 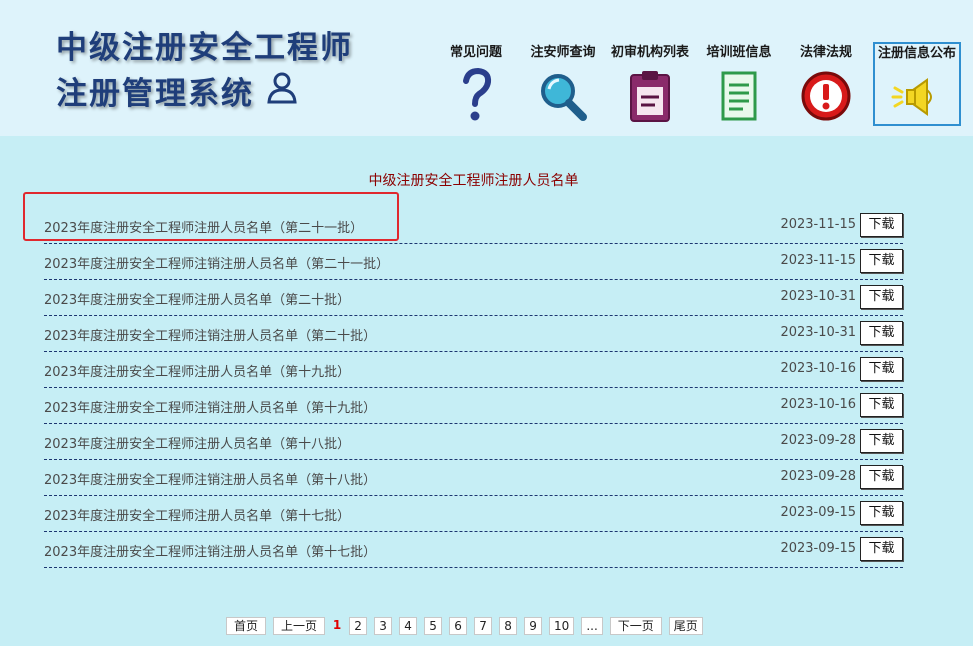 I want to click on list-item: 2023年度注册安全工程师注册人员名单（第十七批） 2023-09-15 下载, so click(x=473, y=514).